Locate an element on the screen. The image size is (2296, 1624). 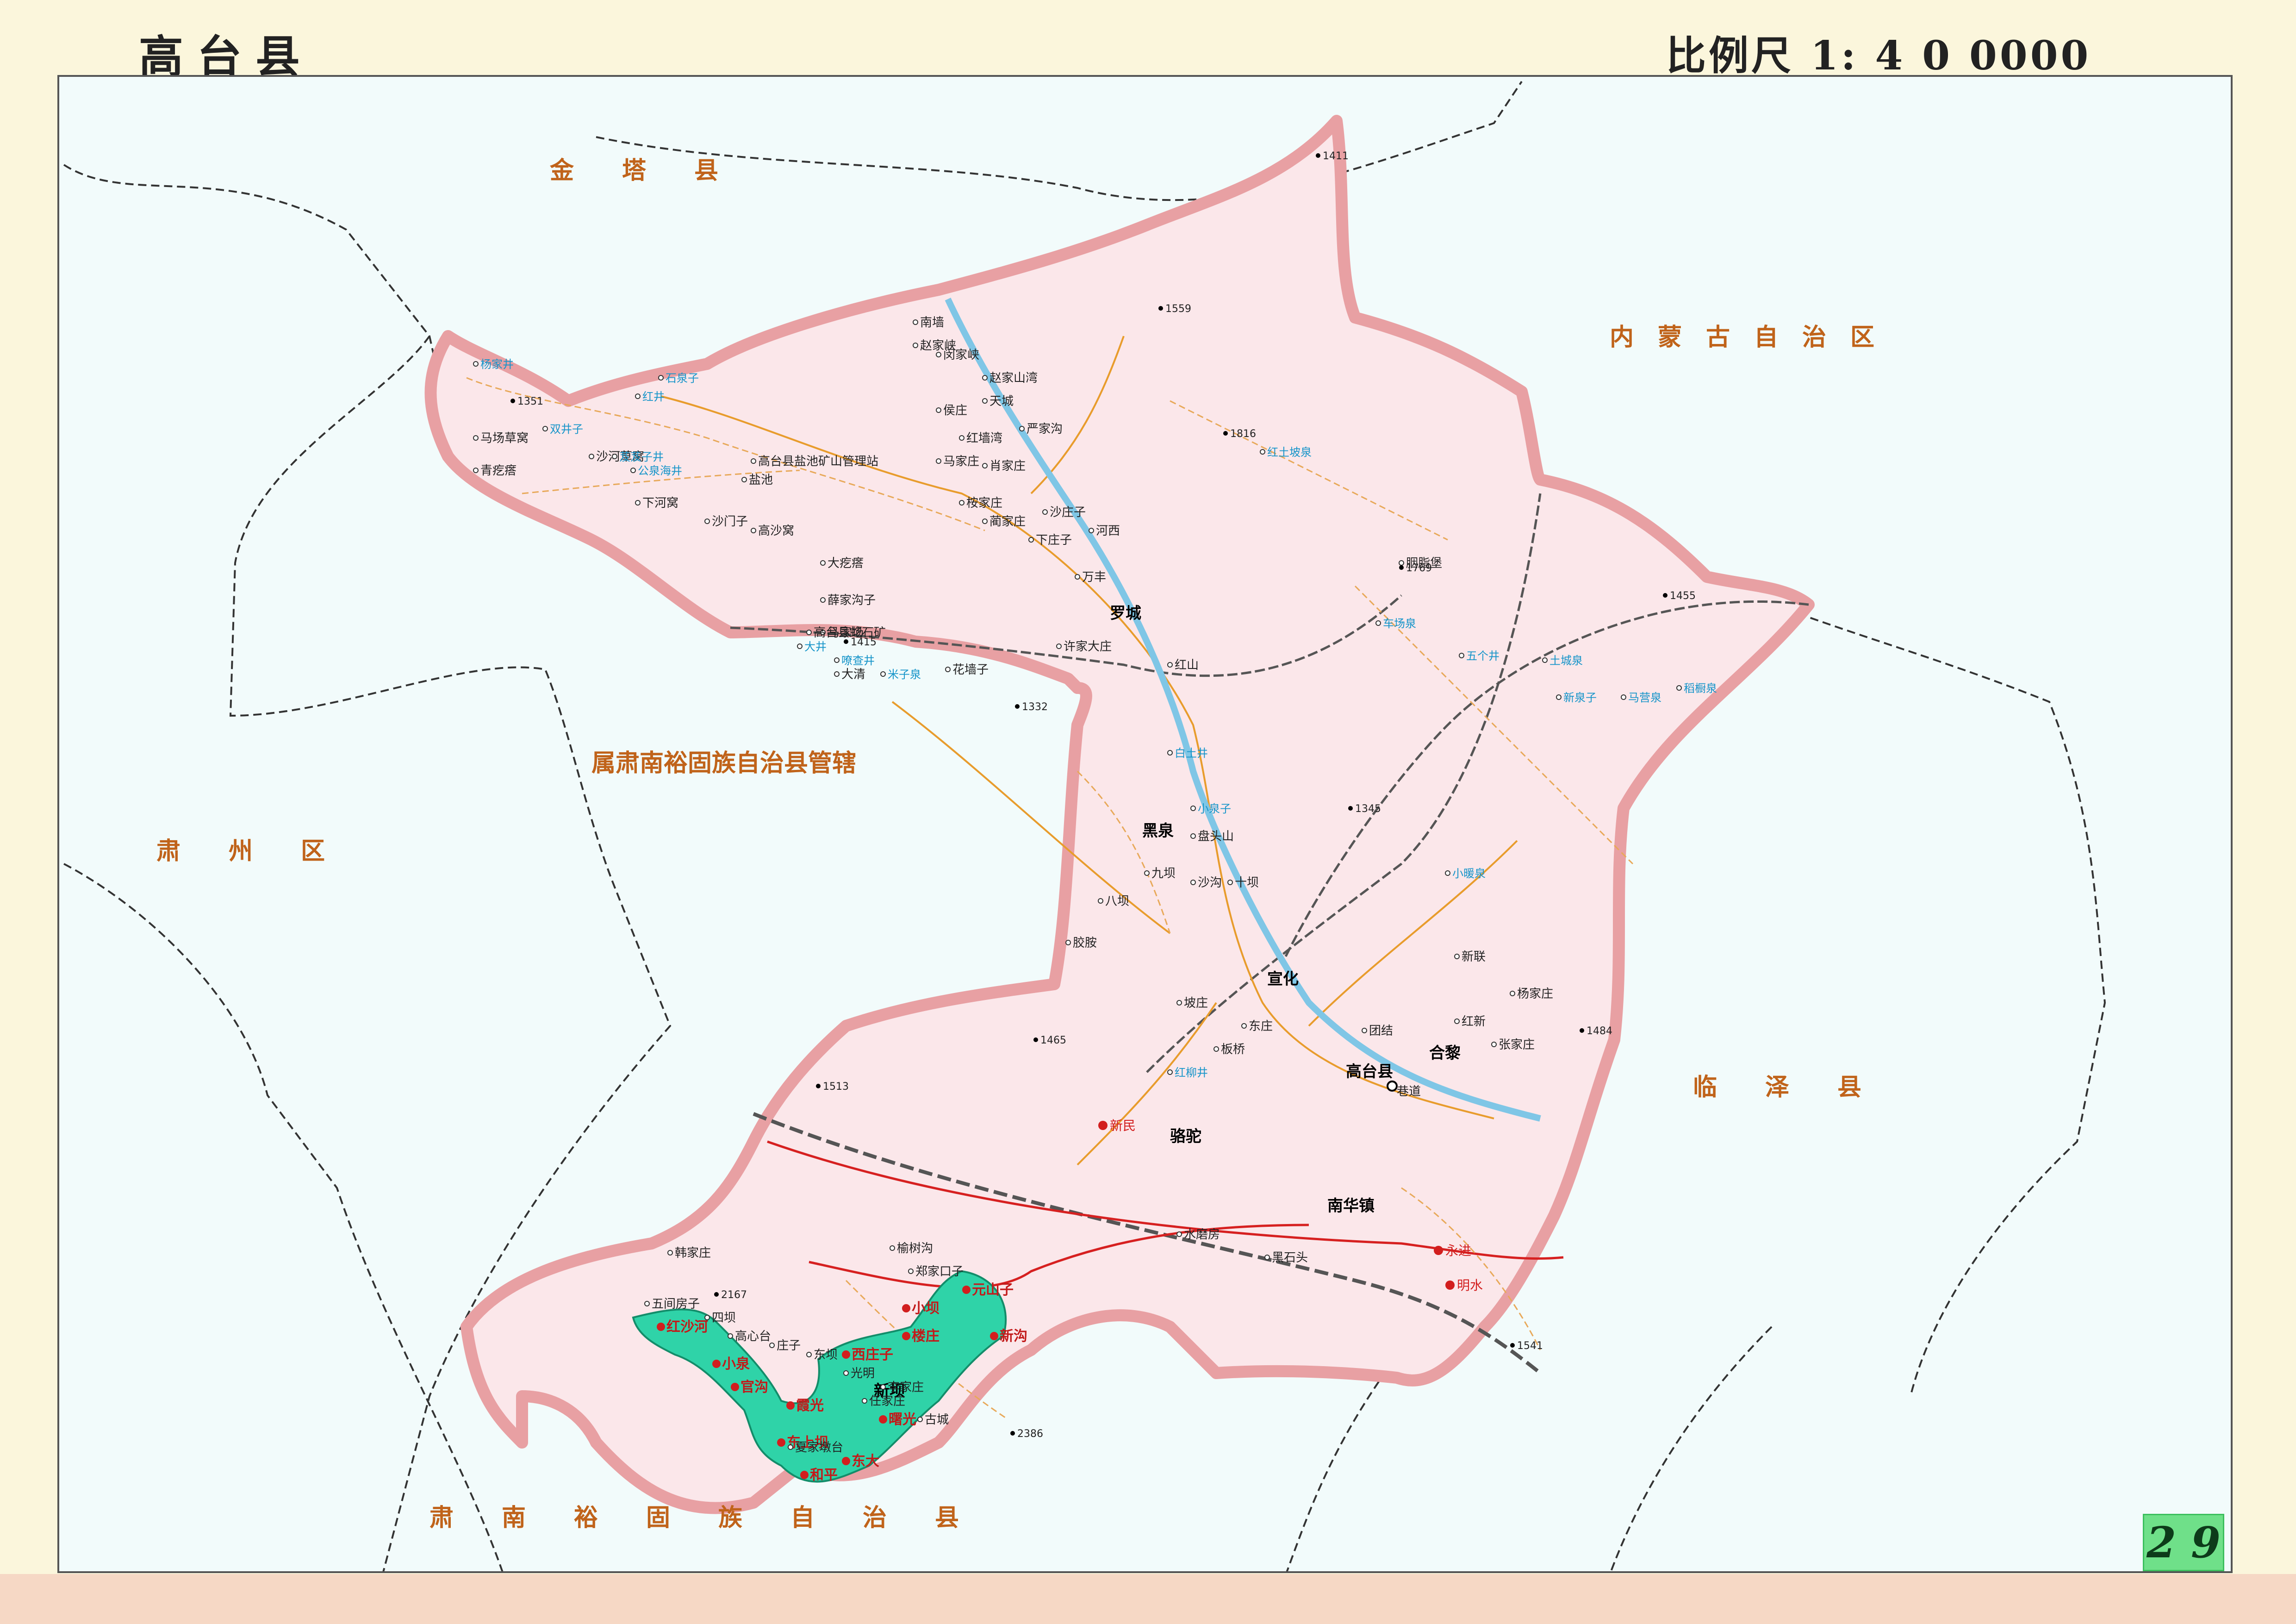
place-xinmin: 新民 is located at coordinates (1123, 1125).